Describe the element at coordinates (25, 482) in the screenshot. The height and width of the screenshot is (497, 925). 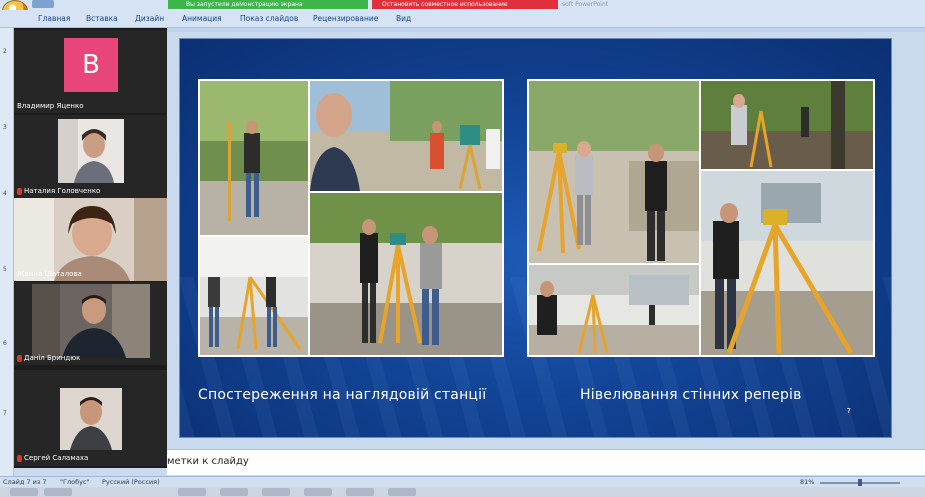
I see `slide-counter: Слайд 7 из 7` at that location.